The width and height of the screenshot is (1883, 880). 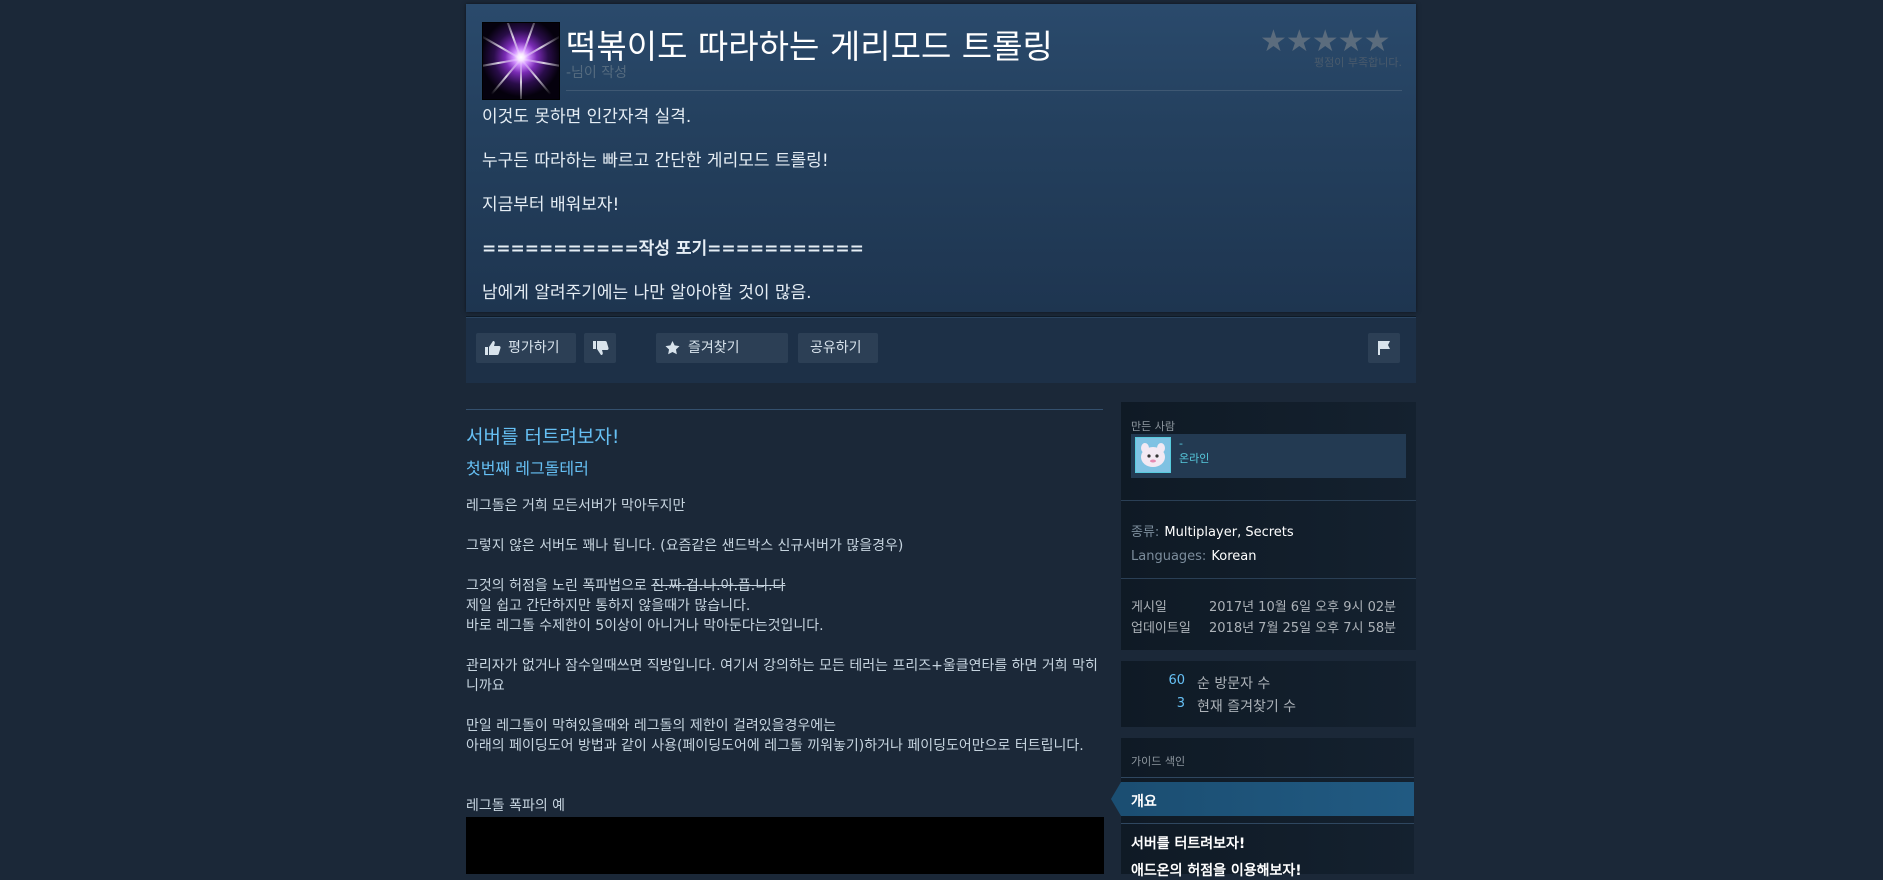 What do you see at coordinates (521, 61) in the screenshot?
I see `guide-thumbnail` at bounding box center [521, 61].